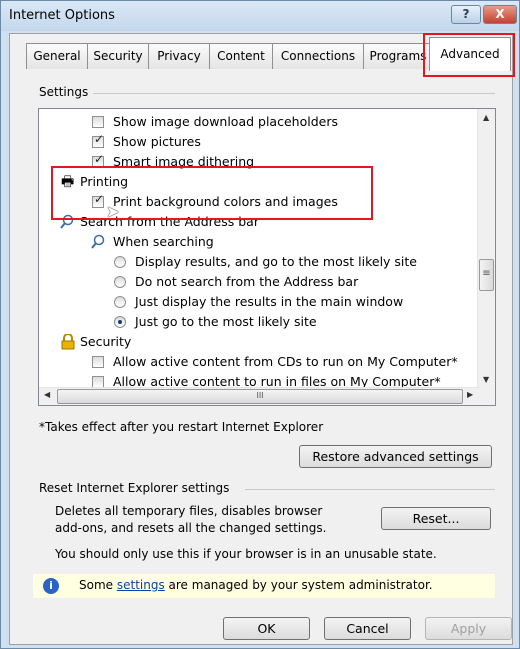 The width and height of the screenshot is (520, 649). Describe the element at coordinates (260, 16) in the screenshot. I see `title-bar: Internet Options ? X` at that location.